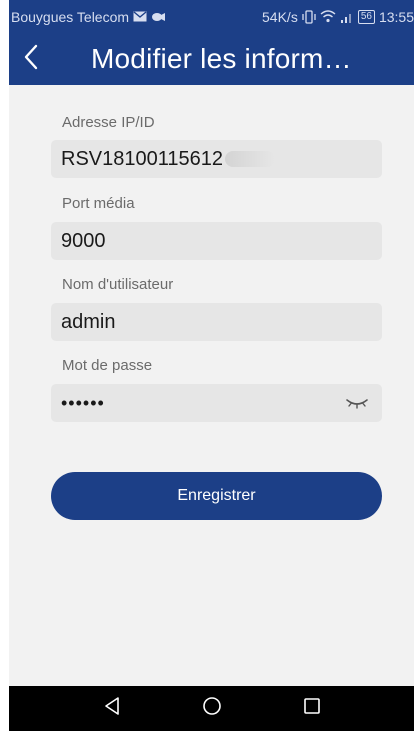  I want to click on battery-level: 56, so click(366, 16).